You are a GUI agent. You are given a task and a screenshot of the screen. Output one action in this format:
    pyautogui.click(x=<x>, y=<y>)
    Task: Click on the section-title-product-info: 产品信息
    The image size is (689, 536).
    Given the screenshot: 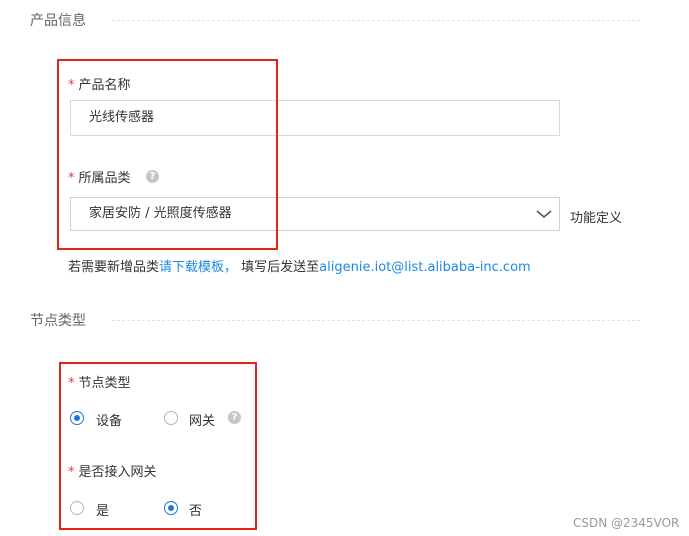 What is the action you would take?
    pyautogui.click(x=58, y=21)
    